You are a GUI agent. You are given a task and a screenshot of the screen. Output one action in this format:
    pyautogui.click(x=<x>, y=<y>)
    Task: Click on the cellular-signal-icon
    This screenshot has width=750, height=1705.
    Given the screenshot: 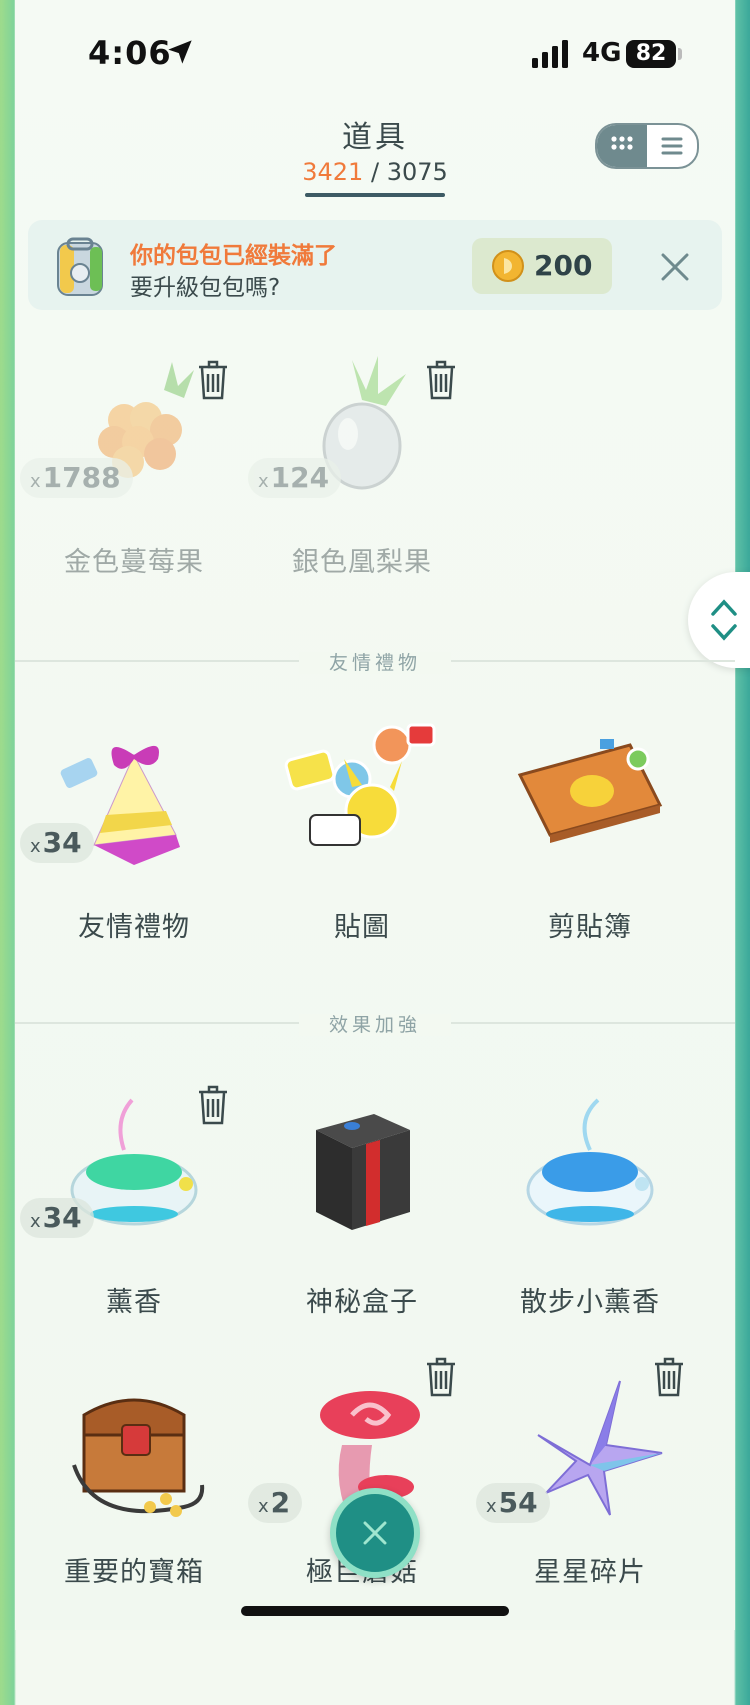 What is the action you would take?
    pyautogui.click(x=550, y=54)
    